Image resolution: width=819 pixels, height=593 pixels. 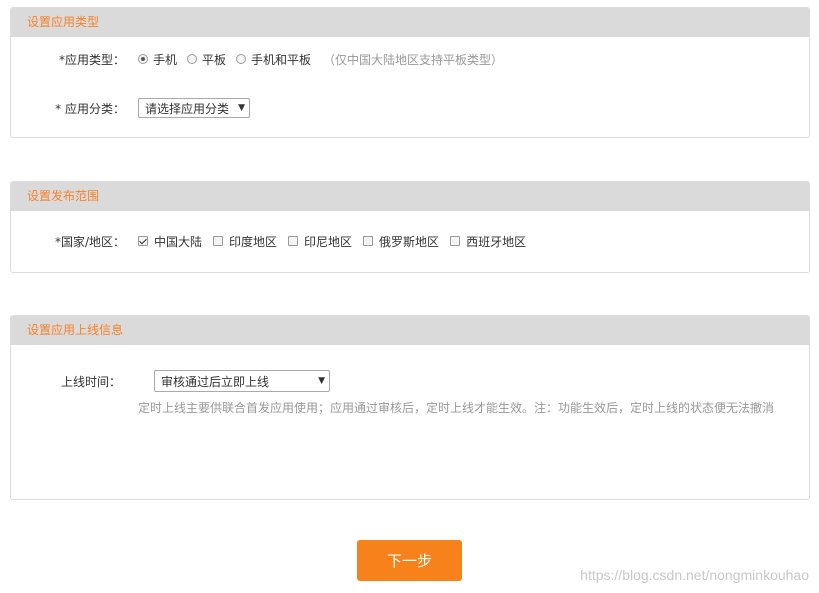 I want to click on app-type-option-label: 手机, so click(x=165, y=59).